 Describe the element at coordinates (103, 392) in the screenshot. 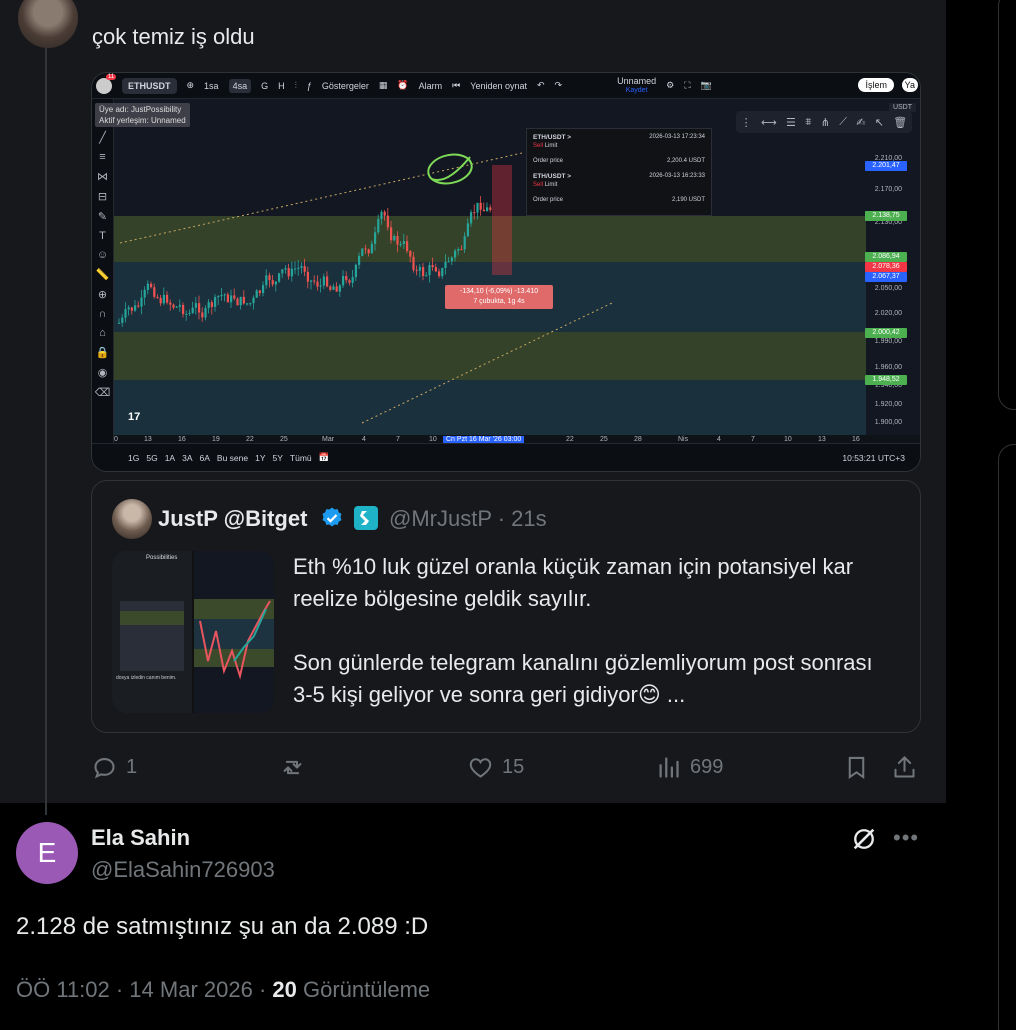

I see `trash-icon: ⌫` at that location.